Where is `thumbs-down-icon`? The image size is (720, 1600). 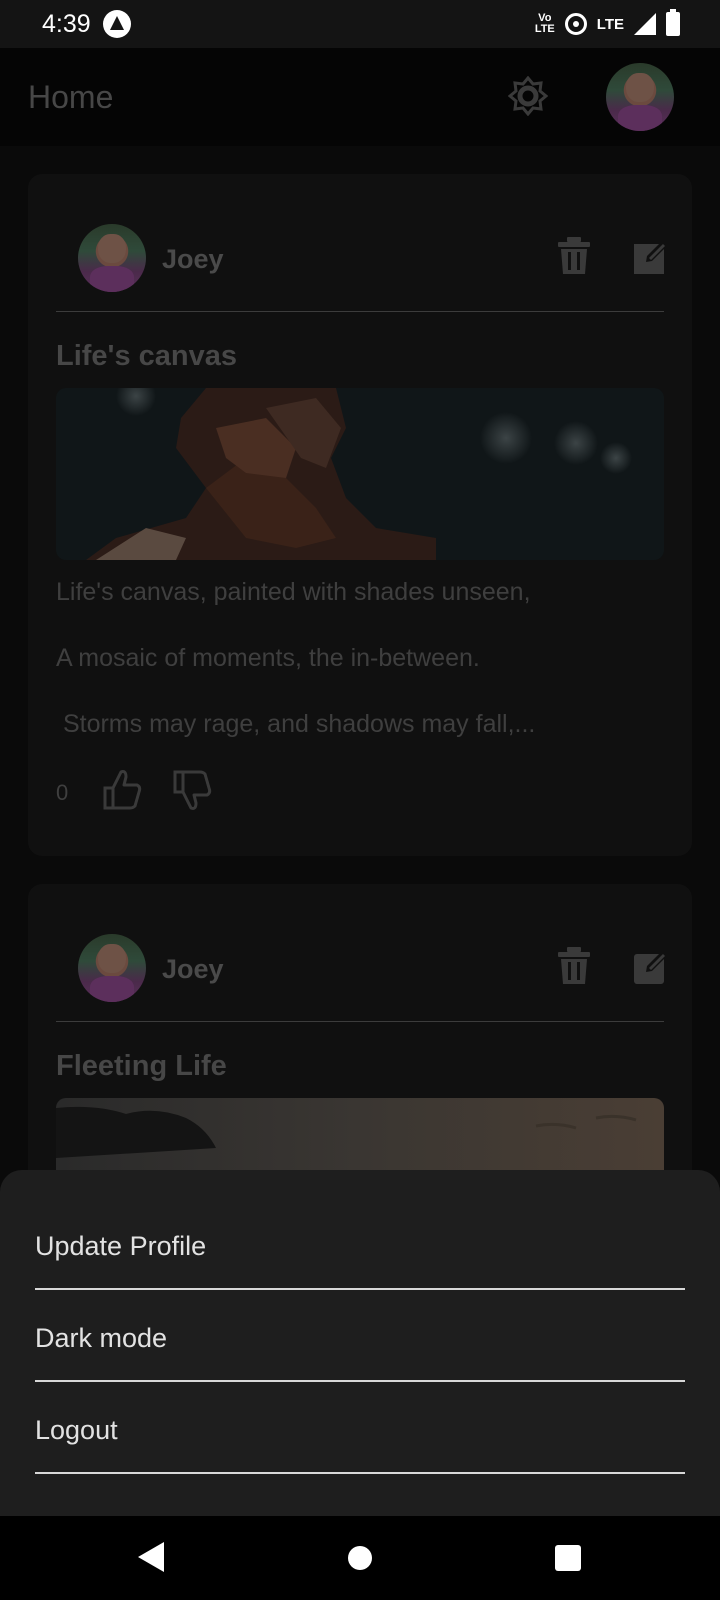
thumbs-down-icon is located at coordinates (192, 790).